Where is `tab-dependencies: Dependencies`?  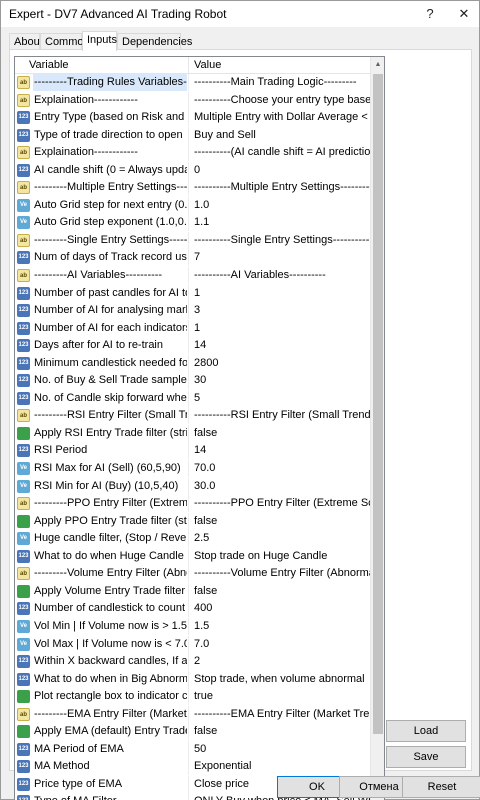
tab-dependencies: Dependencies is located at coordinates (154, 41).